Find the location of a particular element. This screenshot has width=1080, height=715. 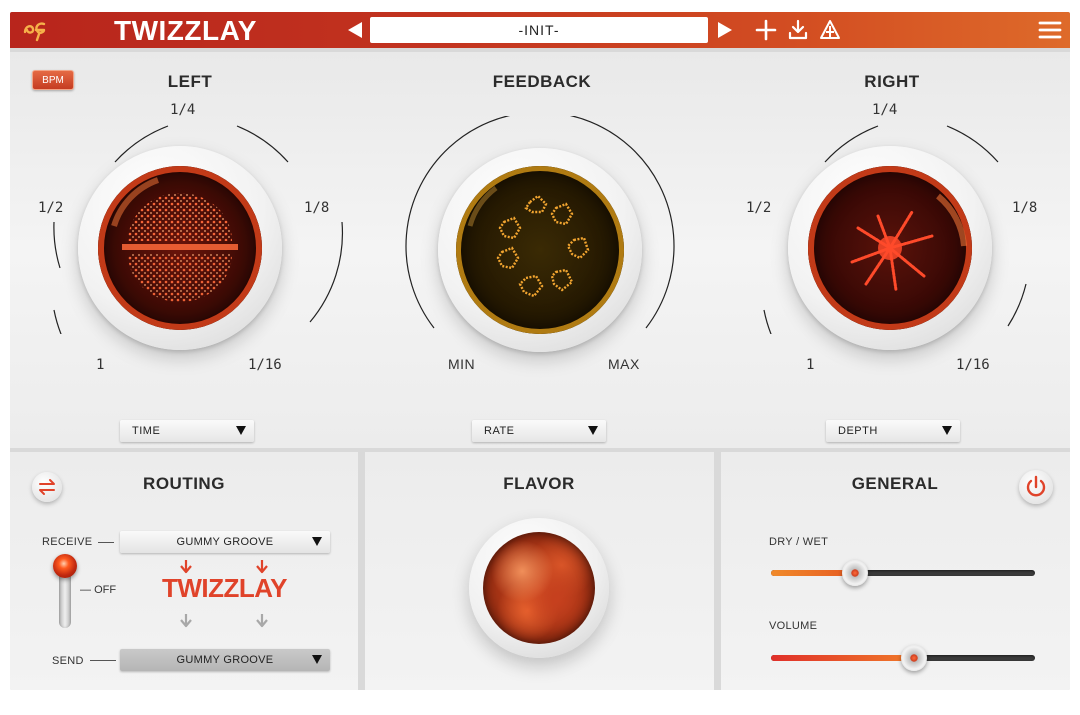

send-label: SEND is located at coordinates (68, 661).